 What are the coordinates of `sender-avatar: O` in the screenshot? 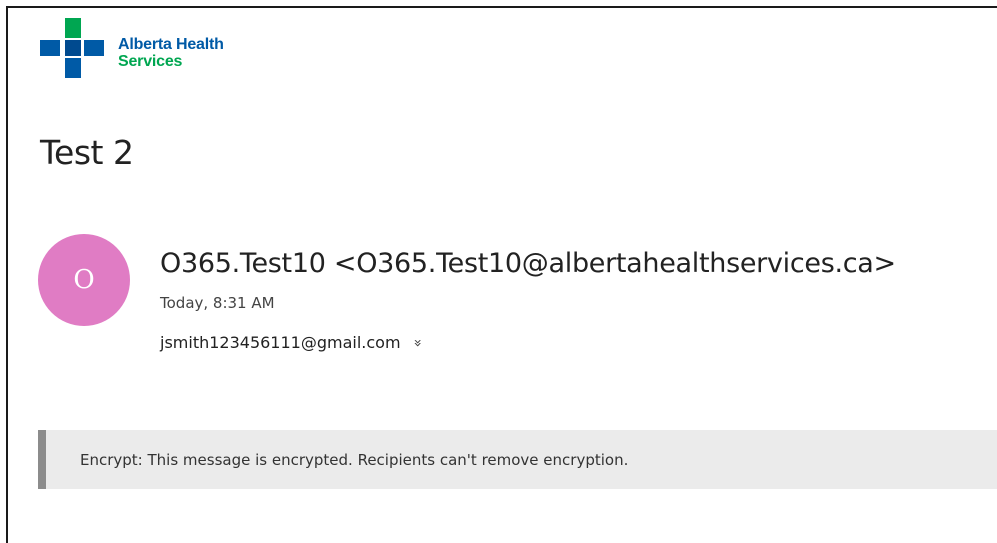 It's located at (84, 280).